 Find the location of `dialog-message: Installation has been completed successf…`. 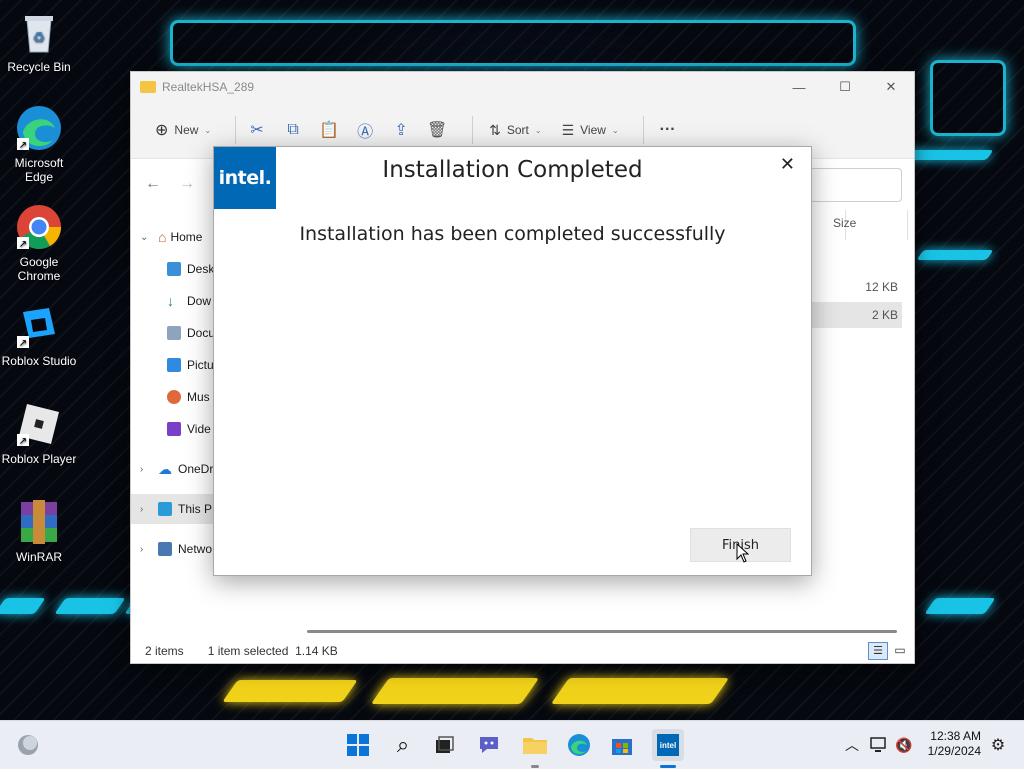

dialog-message: Installation has been completed successf… is located at coordinates (512, 234).